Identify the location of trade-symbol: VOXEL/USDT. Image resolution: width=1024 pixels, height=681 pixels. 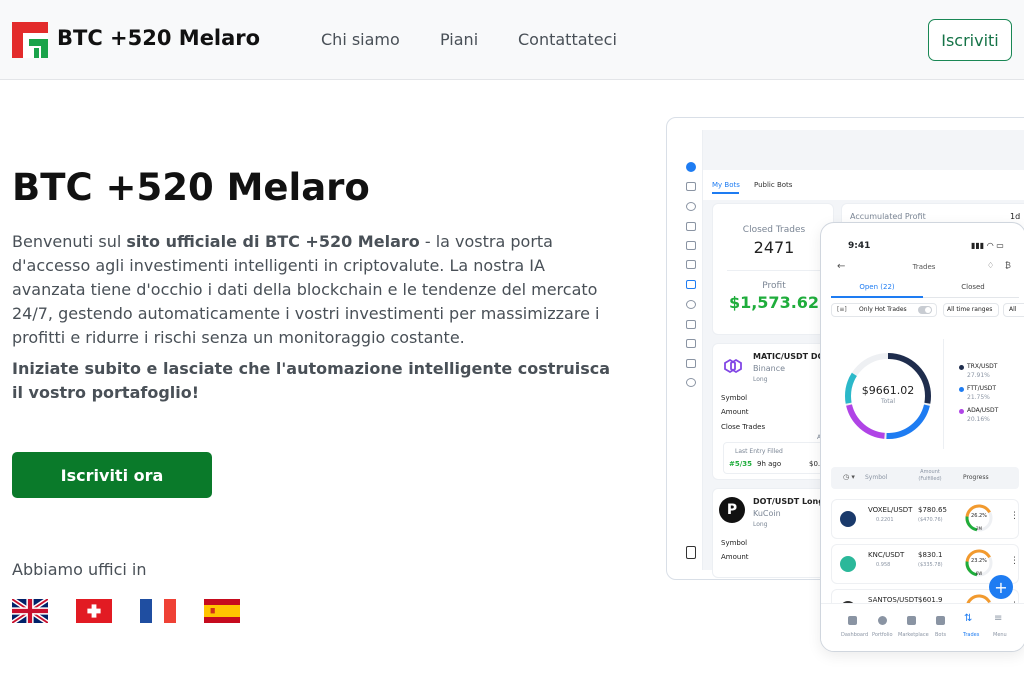
(890, 510).